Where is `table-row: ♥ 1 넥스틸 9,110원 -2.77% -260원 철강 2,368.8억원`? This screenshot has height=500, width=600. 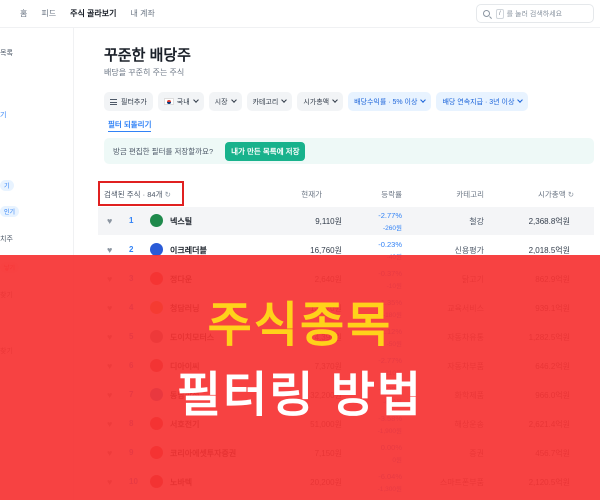 table-row: ♥ 1 넥스틸 9,110원 -2.77% -260원 철강 2,368.8억원 is located at coordinates (346, 221).